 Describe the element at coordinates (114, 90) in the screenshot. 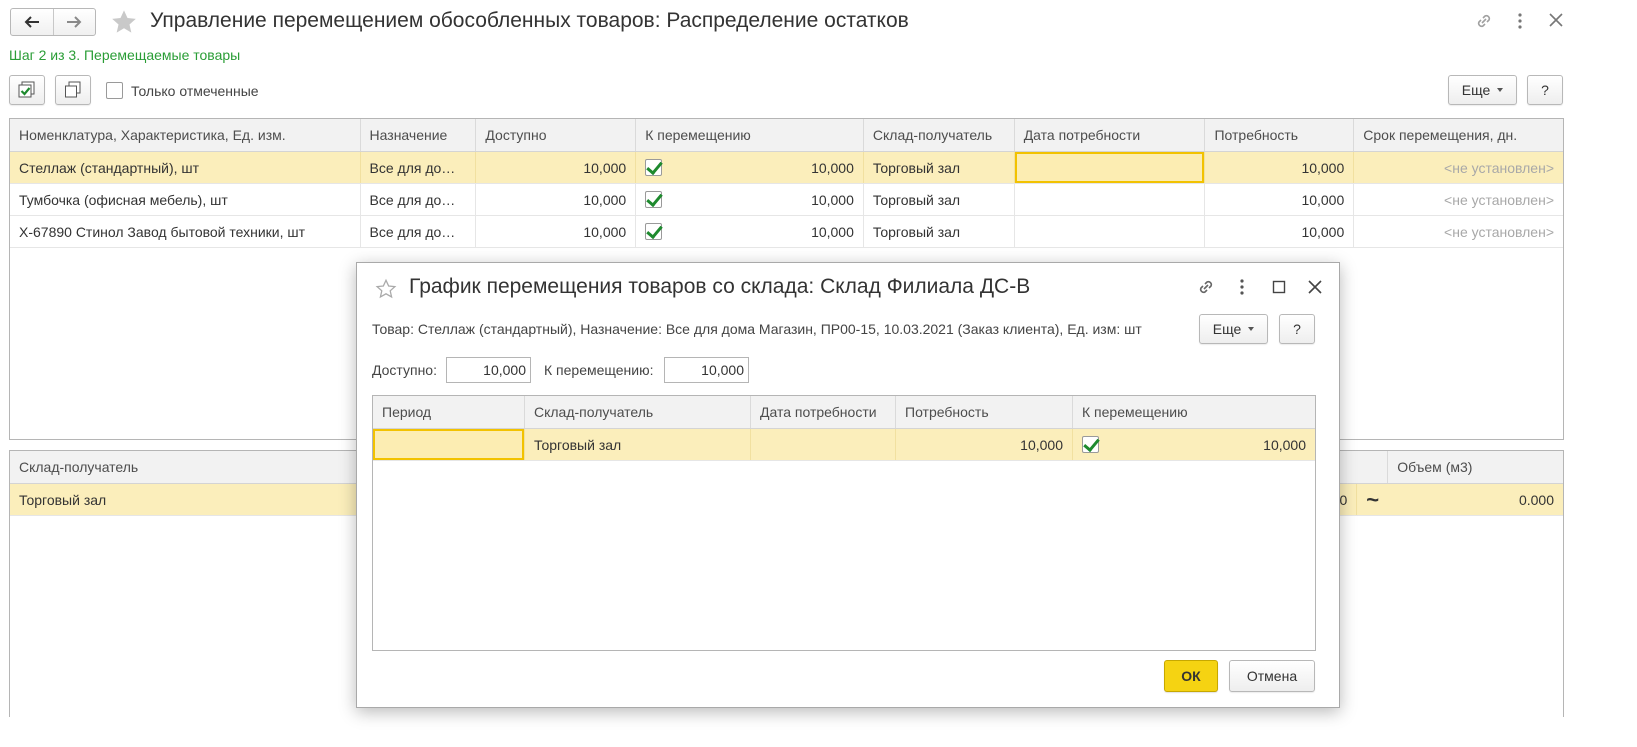

I see `only-marked-checkbox` at that location.